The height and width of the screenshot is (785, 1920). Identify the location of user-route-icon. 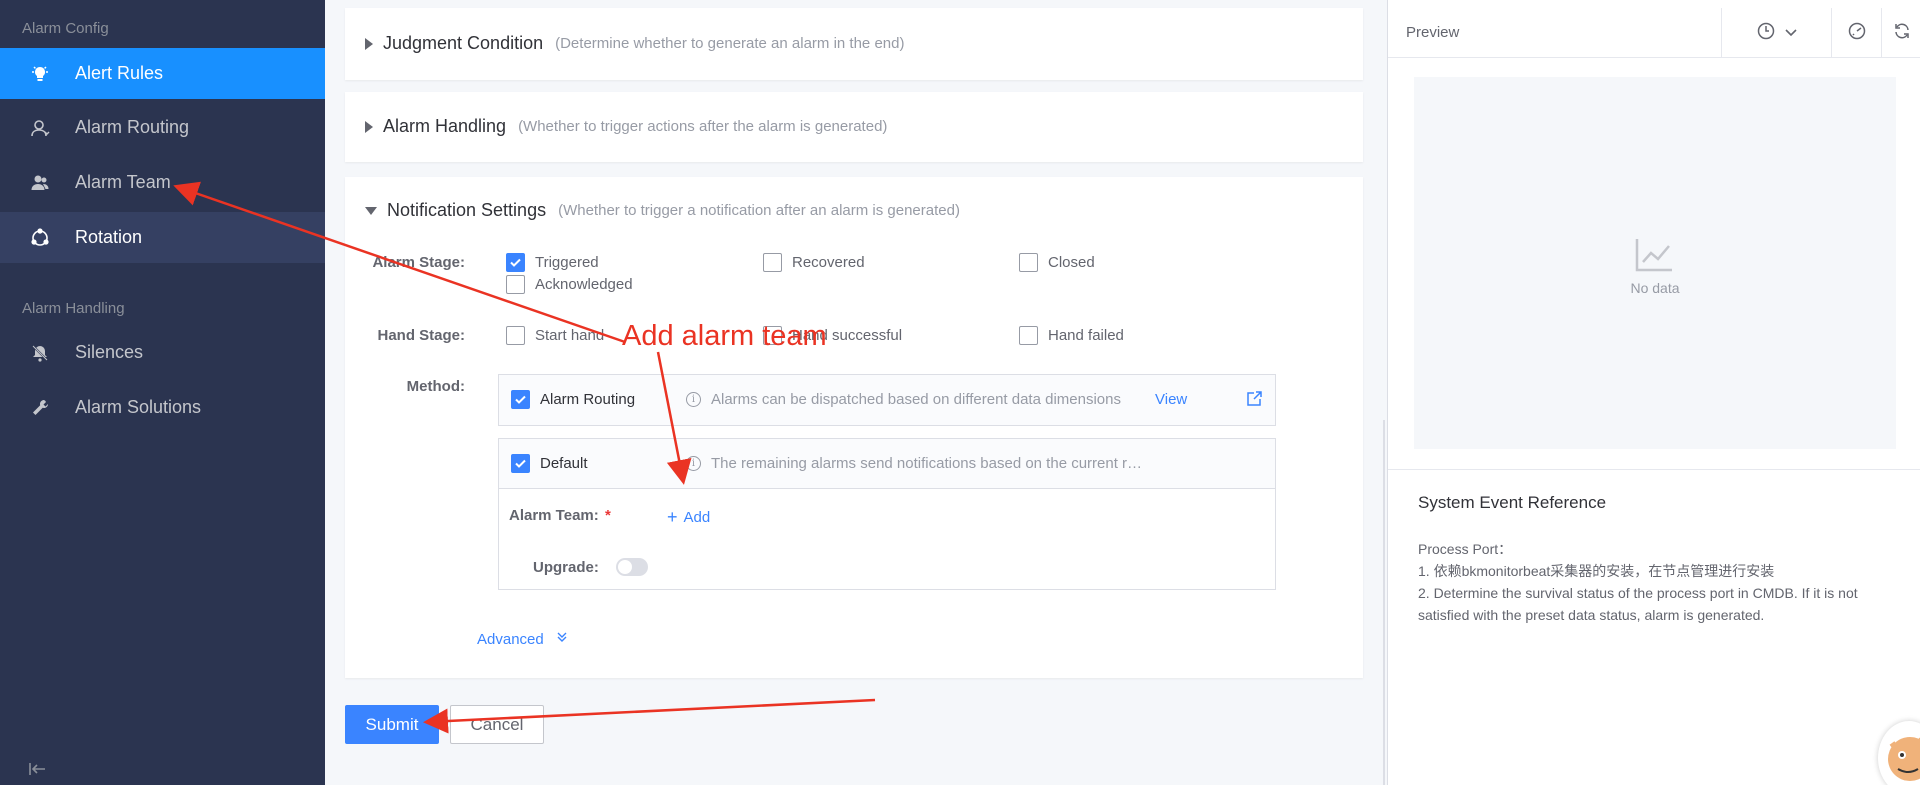
(40, 128).